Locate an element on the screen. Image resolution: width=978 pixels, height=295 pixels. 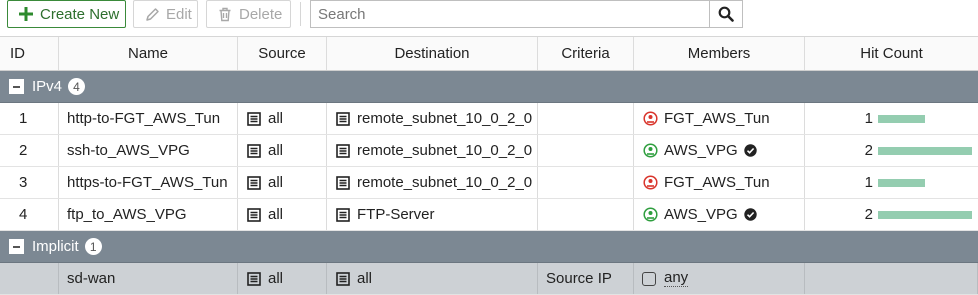
toolbar-divider is located at coordinates (300, 14).